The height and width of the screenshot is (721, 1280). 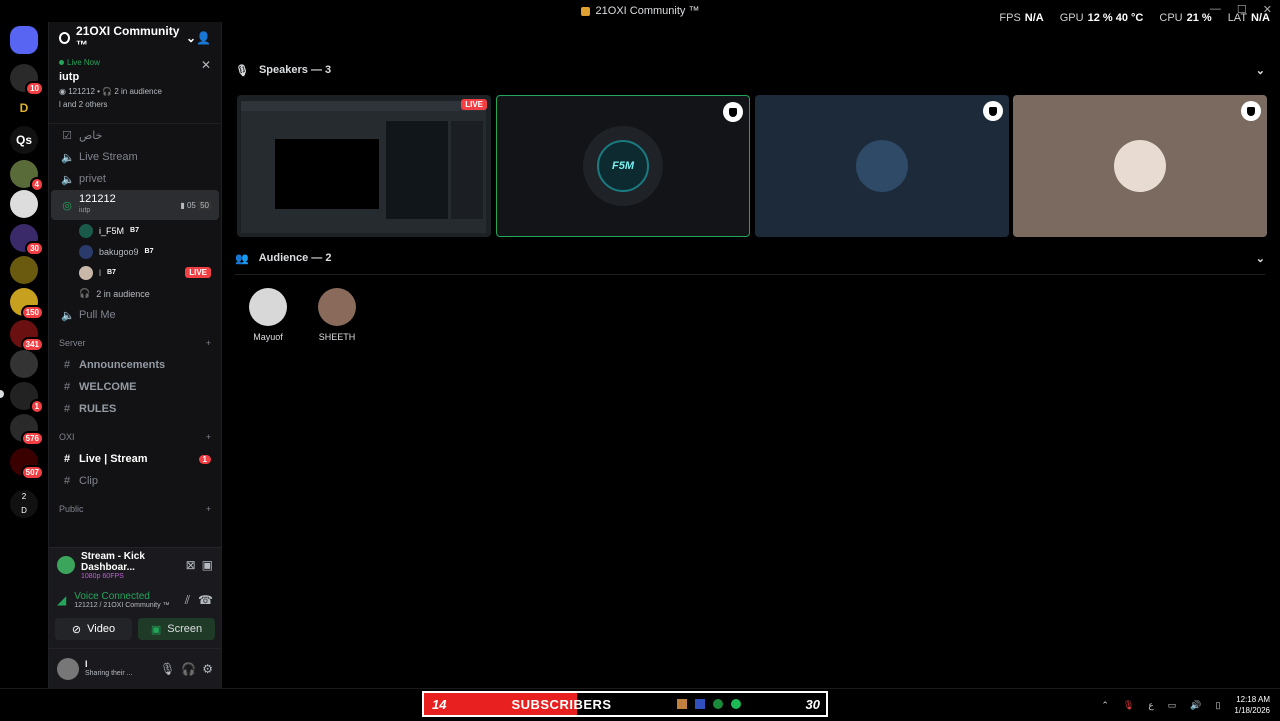 I want to click on participant-name: l, so click(x=100, y=272).